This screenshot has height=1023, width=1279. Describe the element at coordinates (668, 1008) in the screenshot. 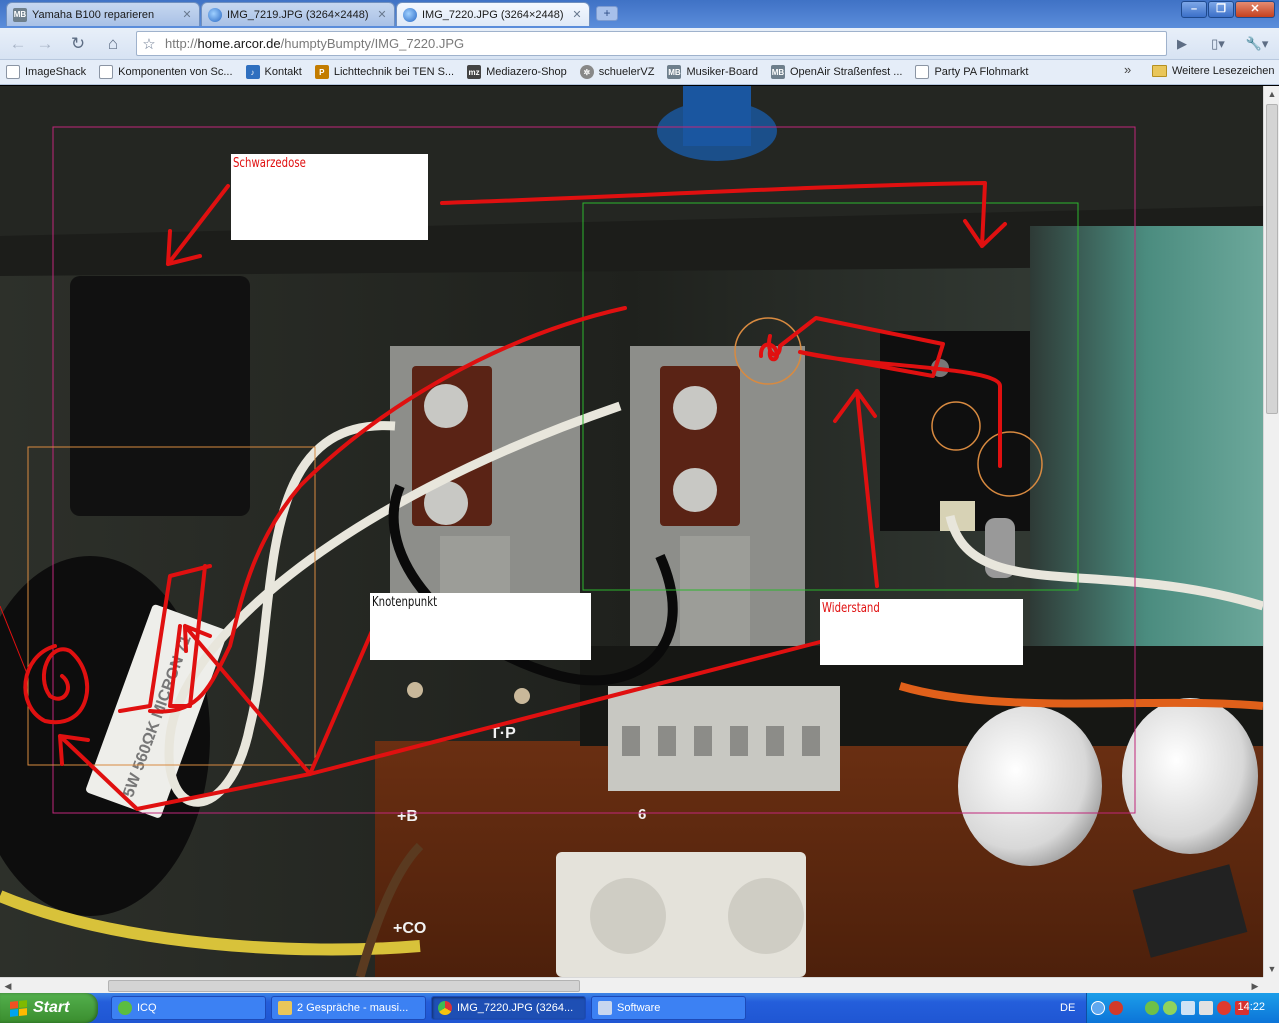

I see `taskbar-item-software: Software` at that location.